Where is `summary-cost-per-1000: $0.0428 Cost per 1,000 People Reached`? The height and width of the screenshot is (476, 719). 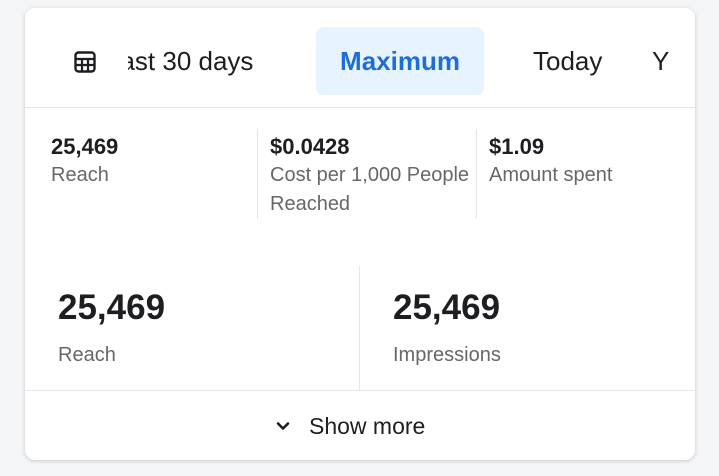 summary-cost-per-1000: $0.0428 Cost per 1,000 People Reached is located at coordinates (370, 163).